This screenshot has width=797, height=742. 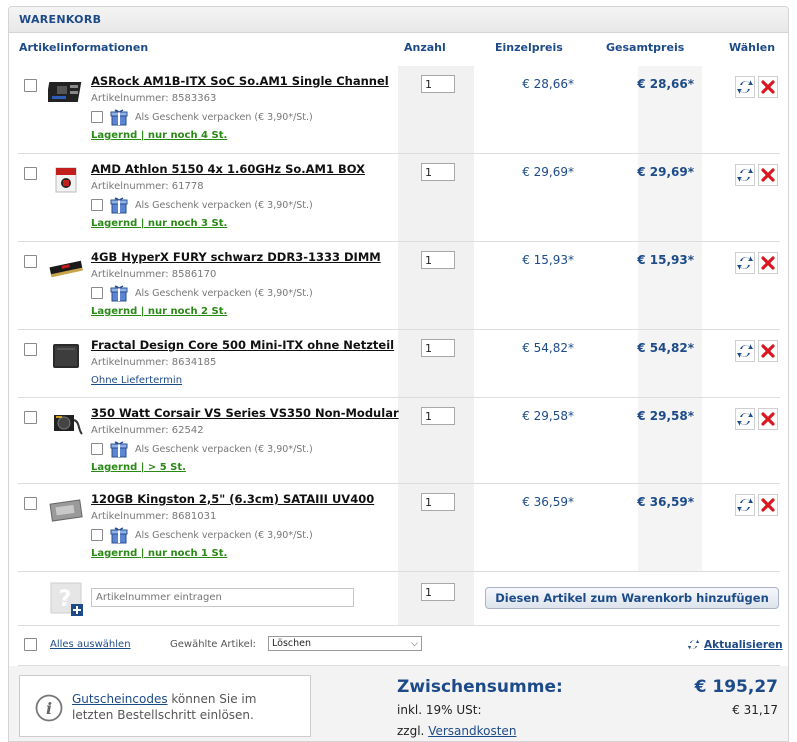 I want to click on bulk-action-select: Löschen ⌵, so click(x=345, y=643).